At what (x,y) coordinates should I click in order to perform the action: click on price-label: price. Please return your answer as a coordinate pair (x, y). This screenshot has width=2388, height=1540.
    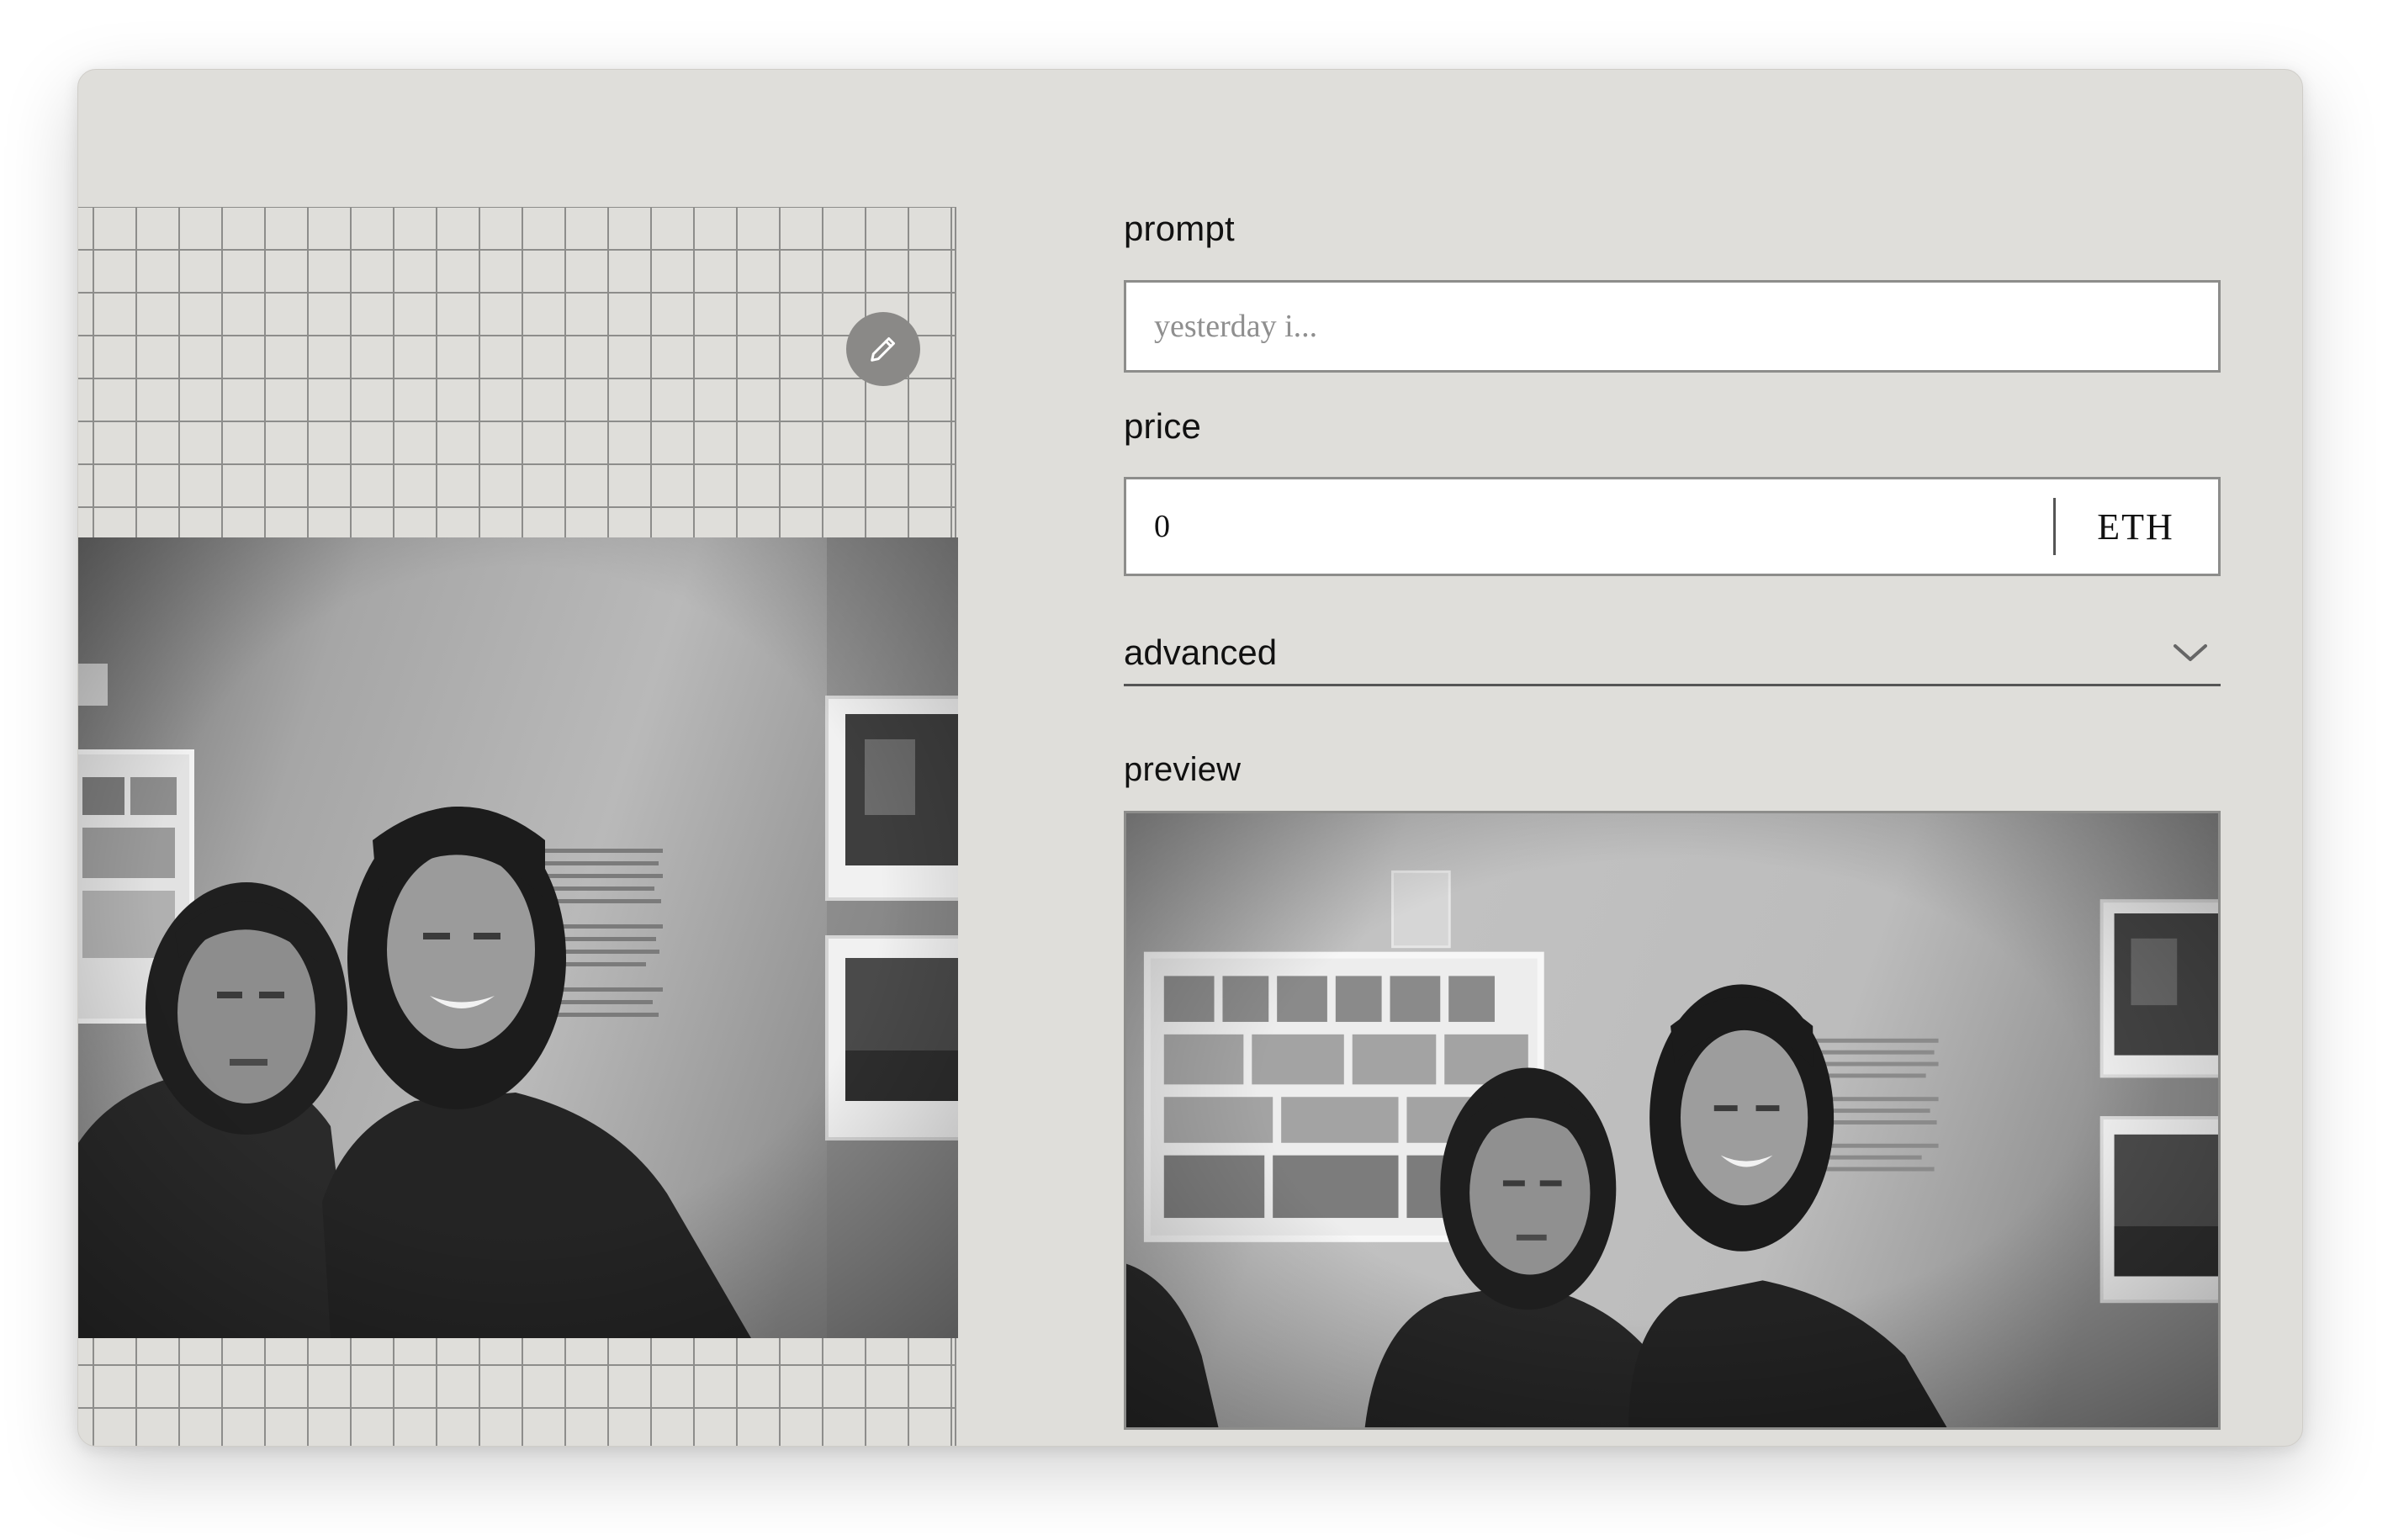
    Looking at the image, I should click on (1163, 426).